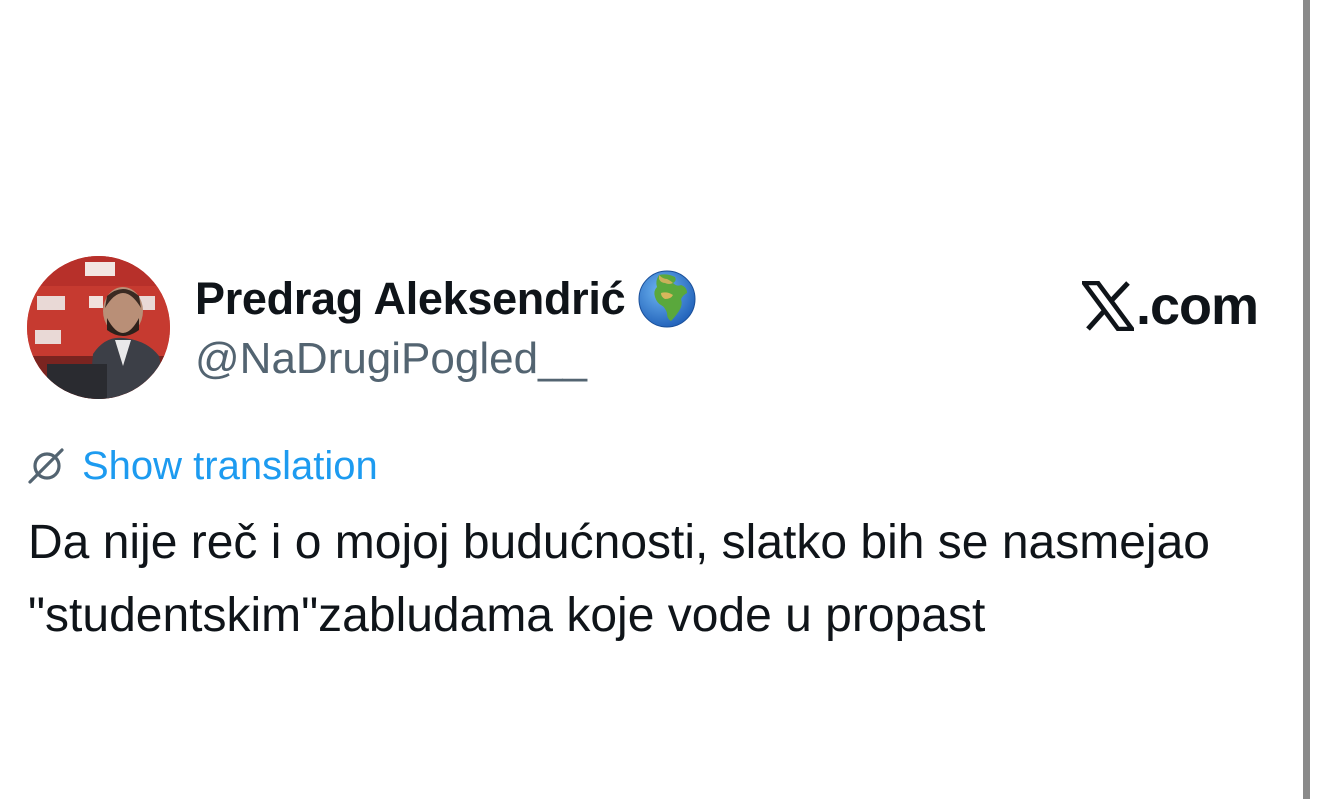  Describe the element at coordinates (46, 466) in the screenshot. I see `translate-icon` at that location.